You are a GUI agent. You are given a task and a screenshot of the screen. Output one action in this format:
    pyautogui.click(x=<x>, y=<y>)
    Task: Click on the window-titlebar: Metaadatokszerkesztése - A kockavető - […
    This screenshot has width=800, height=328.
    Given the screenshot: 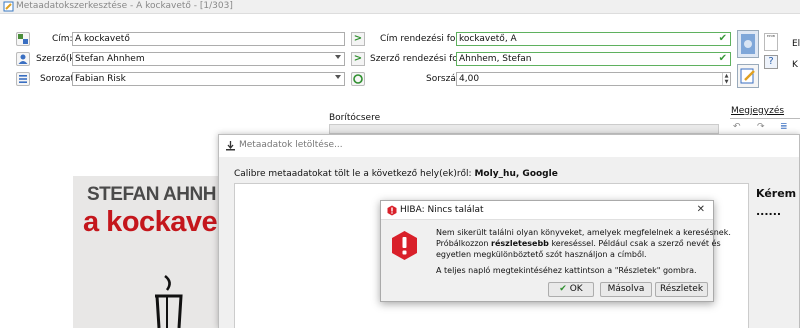 What is the action you would take?
    pyautogui.click(x=400, y=7)
    